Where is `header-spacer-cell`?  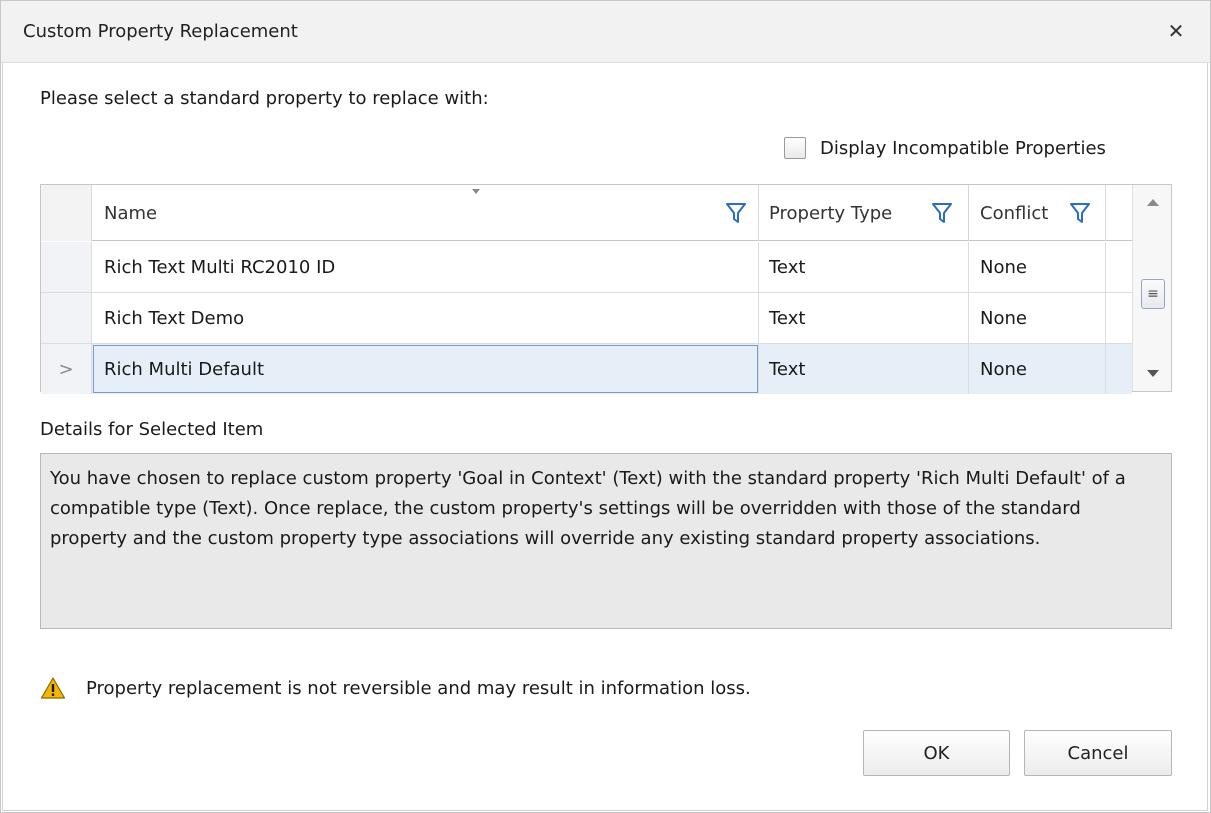
header-spacer-cell is located at coordinates (1119, 213).